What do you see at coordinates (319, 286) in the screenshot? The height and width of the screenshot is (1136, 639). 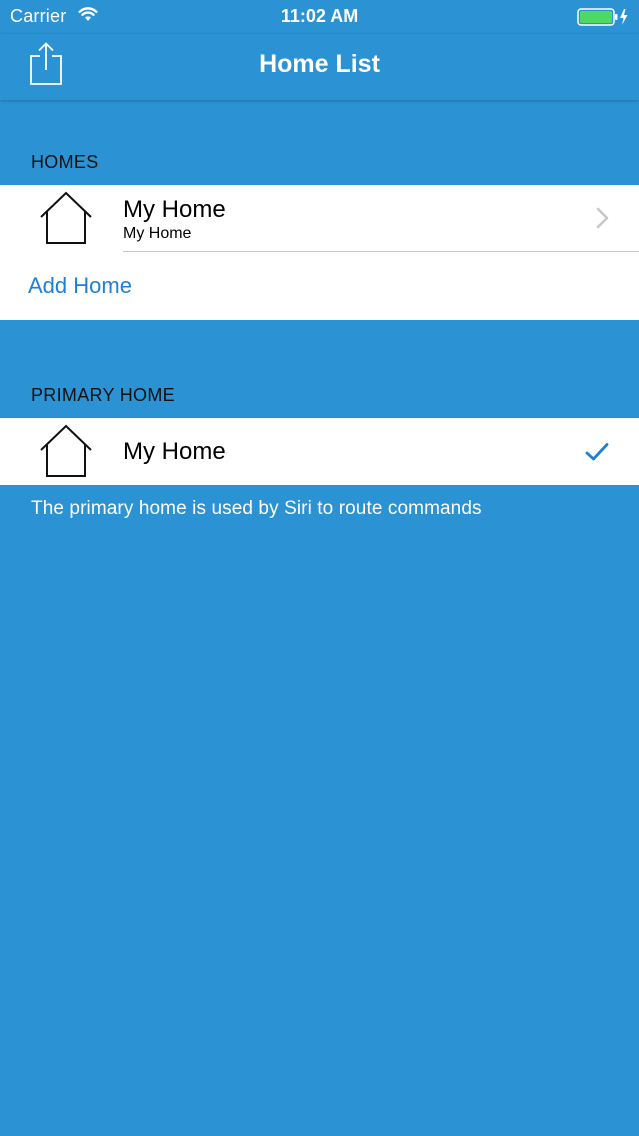 I see `add-home-row: Add Home` at bounding box center [319, 286].